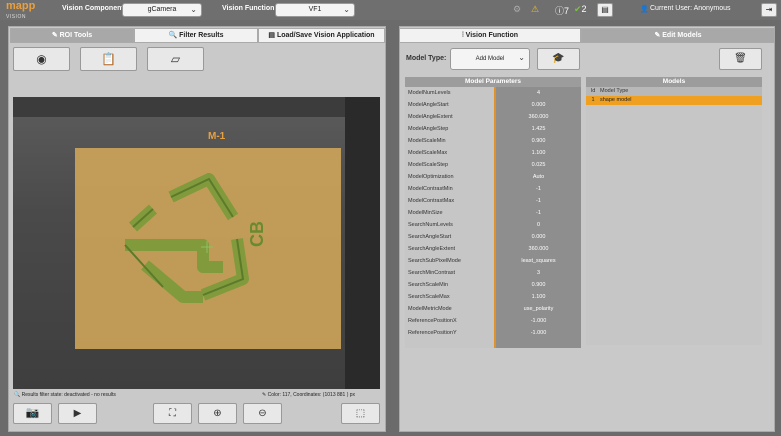 This screenshot has height=436, width=781. What do you see at coordinates (493, 105) in the screenshot?
I see `param-row: ModelAngleStart 0.000` at bounding box center [493, 105].